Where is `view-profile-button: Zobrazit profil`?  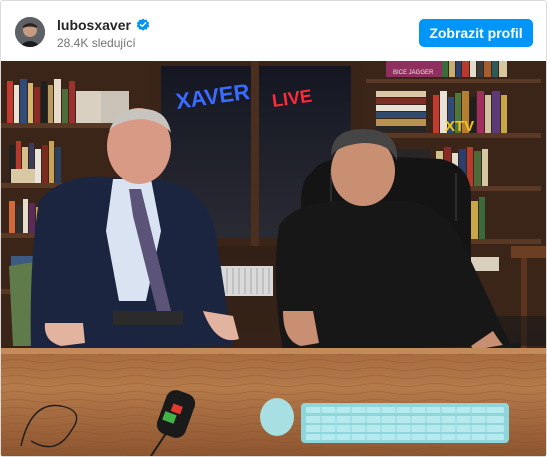 view-profile-button: Zobrazit profil is located at coordinates (476, 33).